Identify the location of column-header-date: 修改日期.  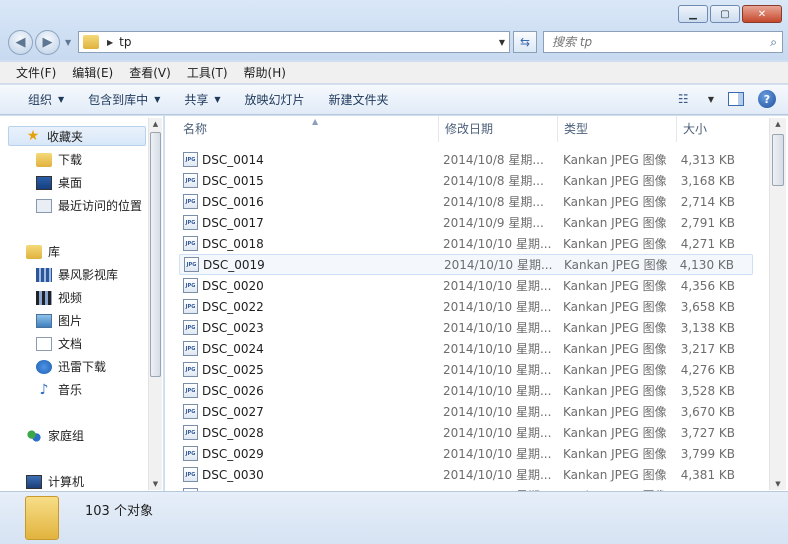
(498, 129).